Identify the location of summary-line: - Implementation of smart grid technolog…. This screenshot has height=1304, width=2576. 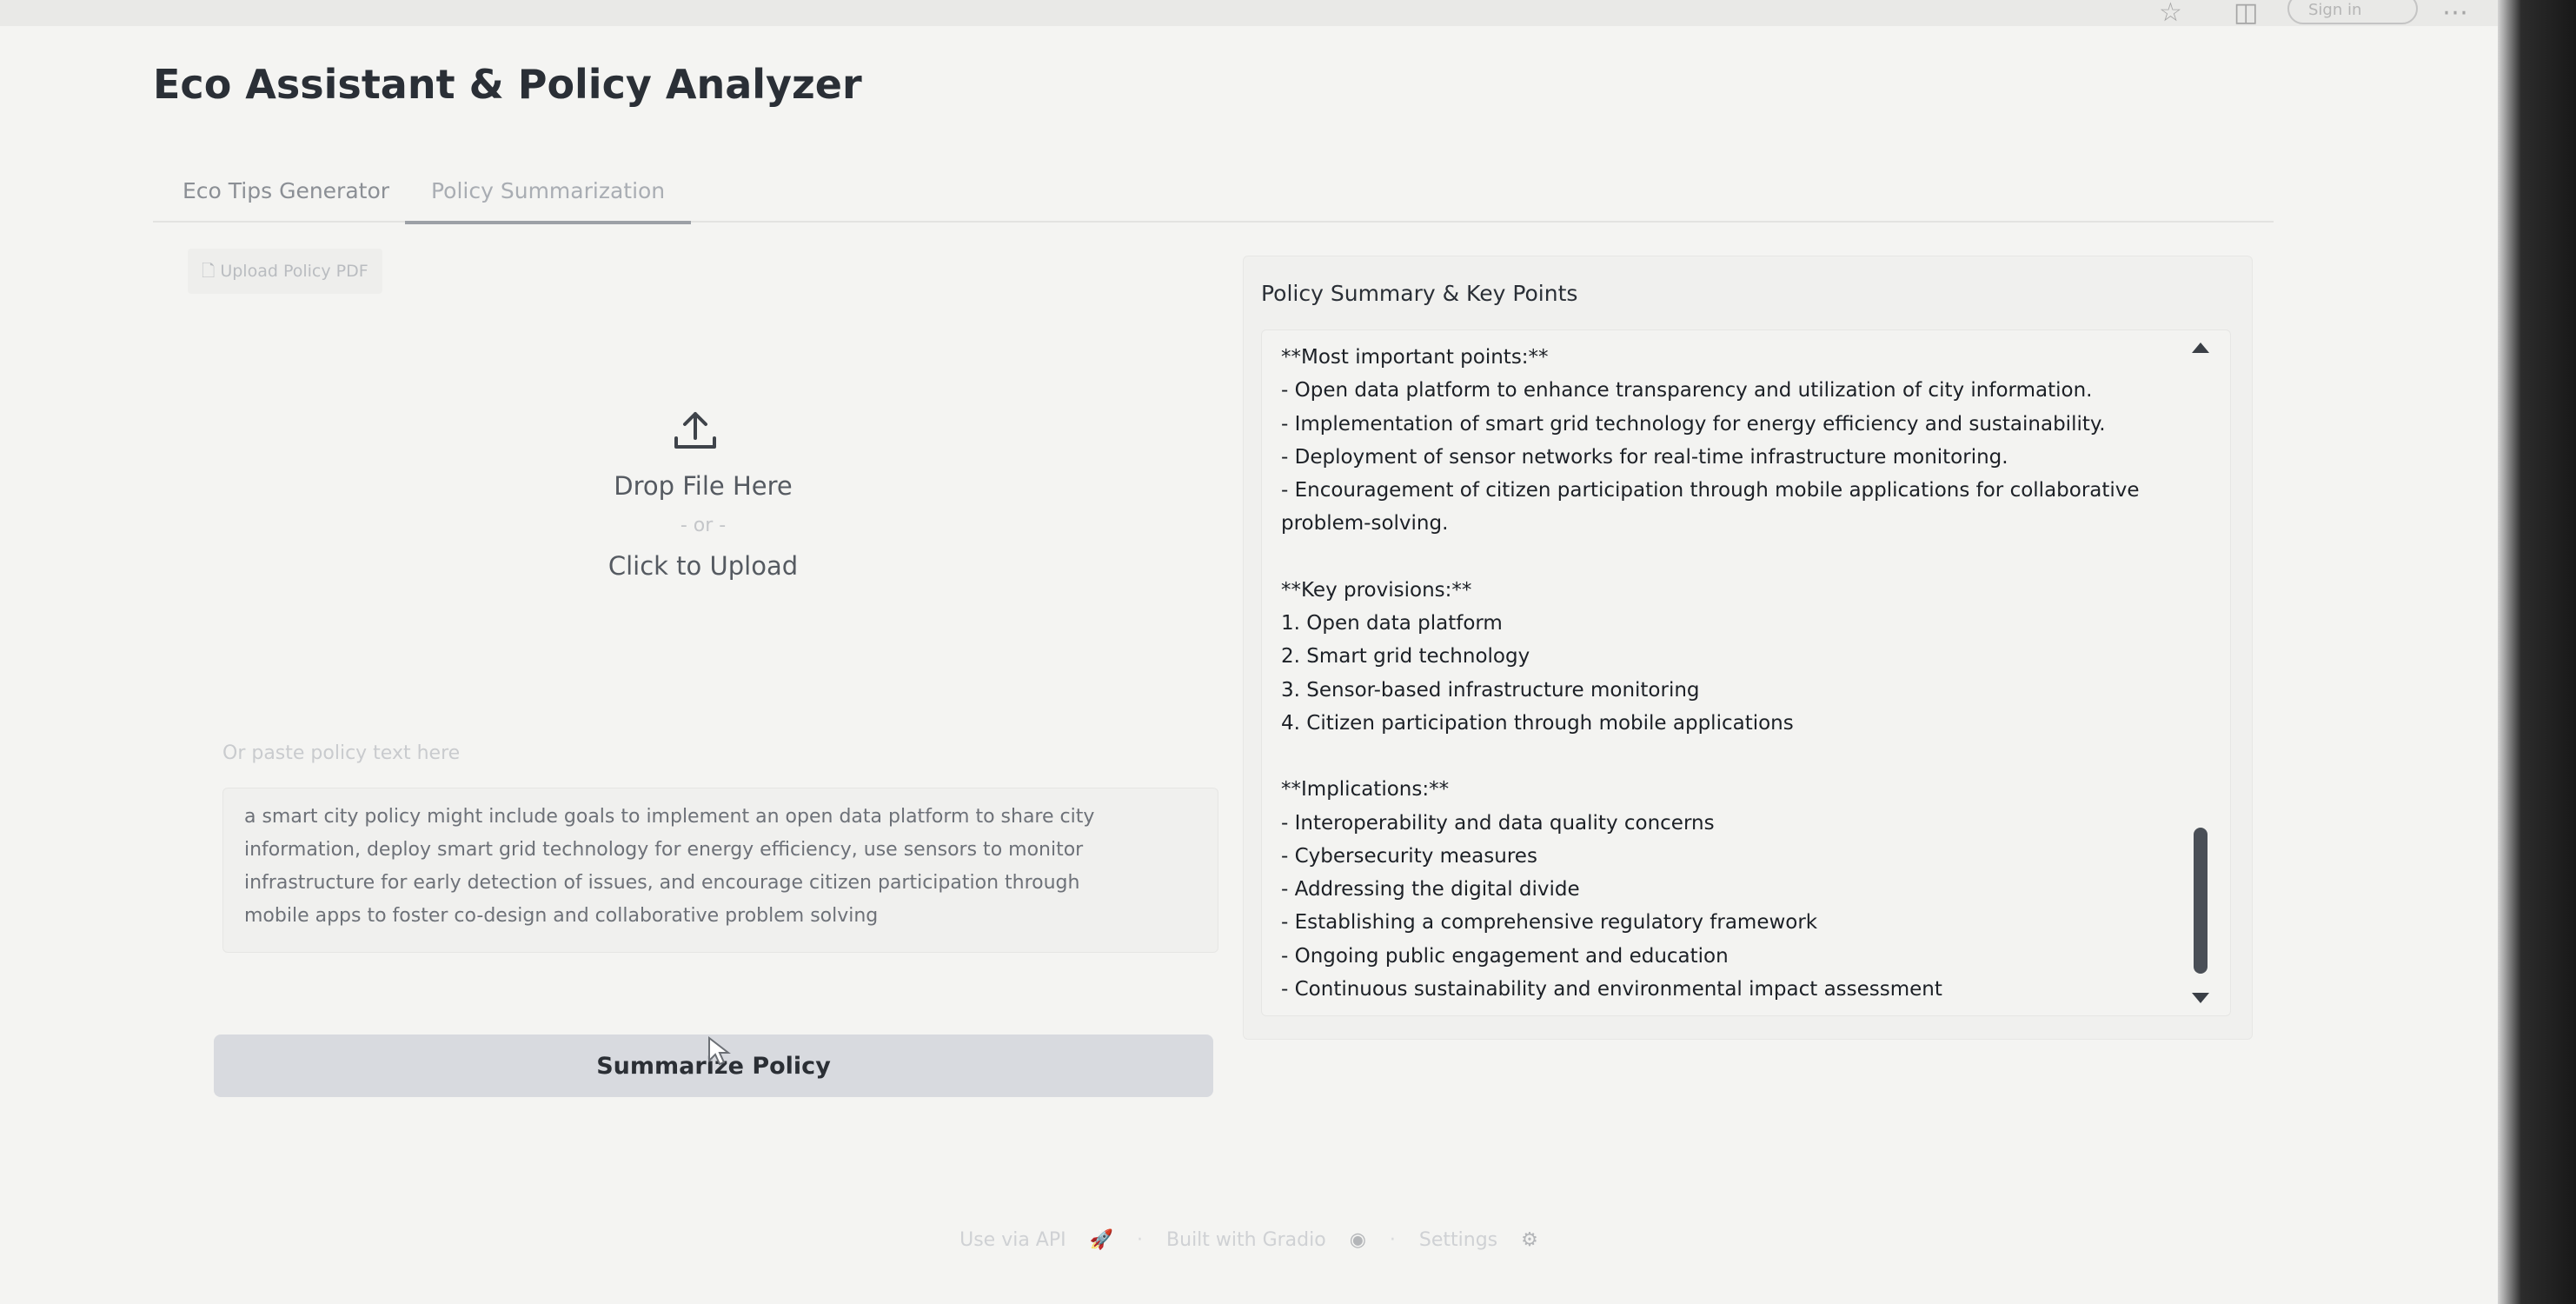
(1693, 424).